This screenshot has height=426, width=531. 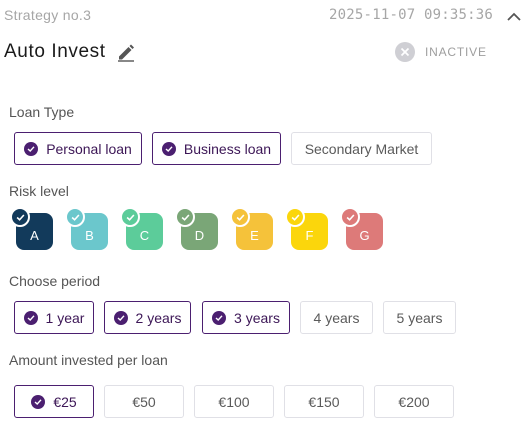 What do you see at coordinates (257, 317) in the screenshot?
I see `chip-label: 3 years` at bounding box center [257, 317].